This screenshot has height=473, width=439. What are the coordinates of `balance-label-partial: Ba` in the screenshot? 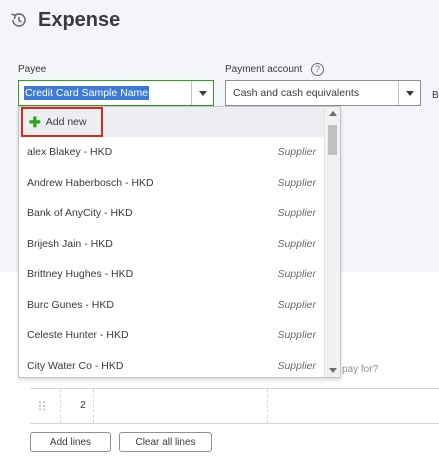 It's located at (435, 95).